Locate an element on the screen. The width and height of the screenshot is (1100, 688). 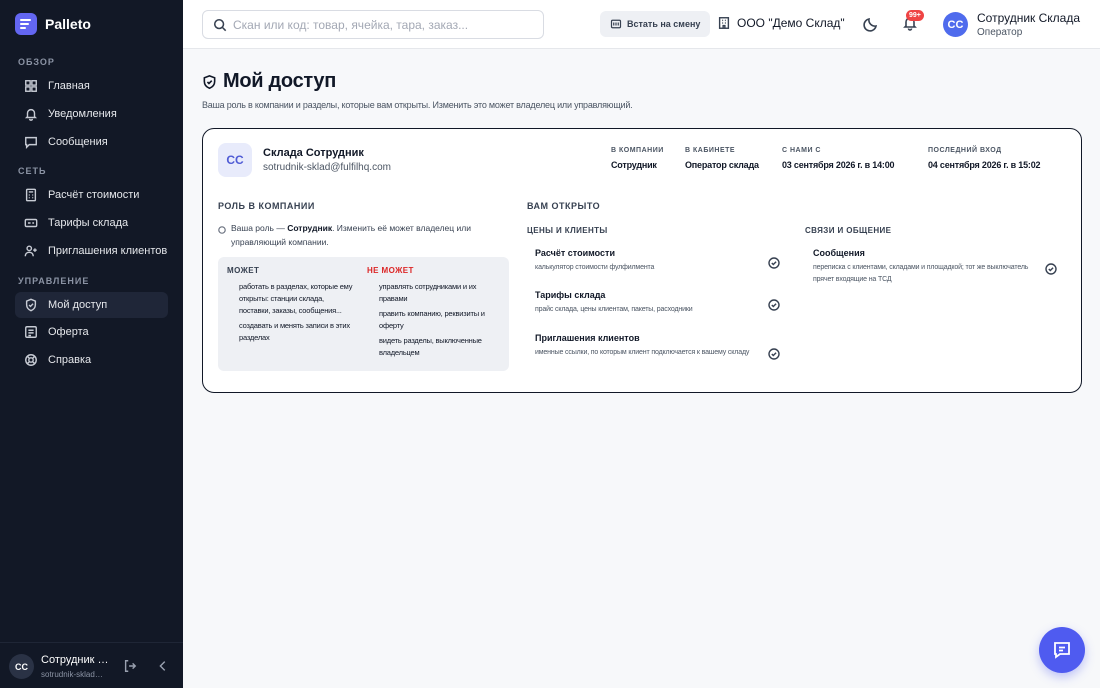
page-title: Мой доступ is located at coordinates (279, 81).